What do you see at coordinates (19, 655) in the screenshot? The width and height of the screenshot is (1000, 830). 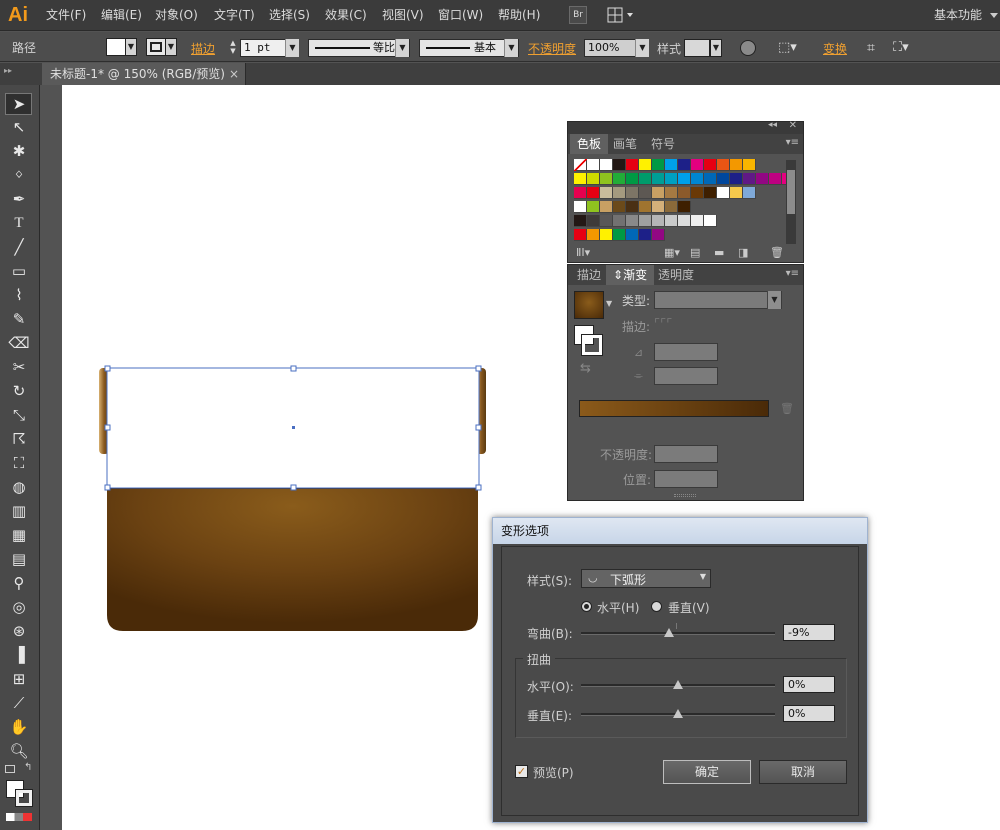 I see `column-graph-tool-icon: ▐` at bounding box center [19, 655].